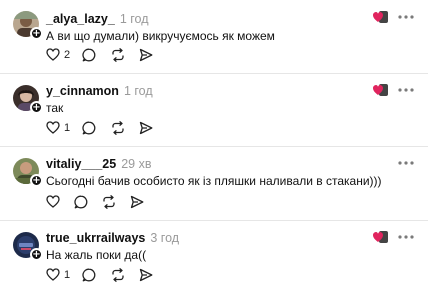 Image resolution: width=428 pixels, height=283 pixels. What do you see at coordinates (96, 255) in the screenshot?
I see `comment-text: На жаль поки да((` at bounding box center [96, 255].